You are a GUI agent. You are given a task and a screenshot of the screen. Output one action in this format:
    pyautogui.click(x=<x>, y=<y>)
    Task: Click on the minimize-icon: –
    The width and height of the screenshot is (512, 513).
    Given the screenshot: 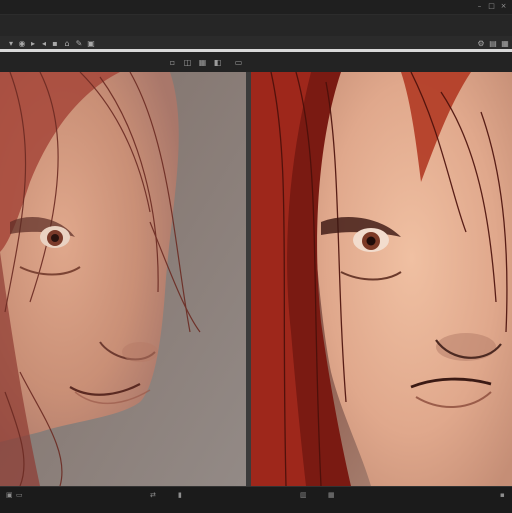 What is the action you would take?
    pyautogui.click(x=479, y=6)
    